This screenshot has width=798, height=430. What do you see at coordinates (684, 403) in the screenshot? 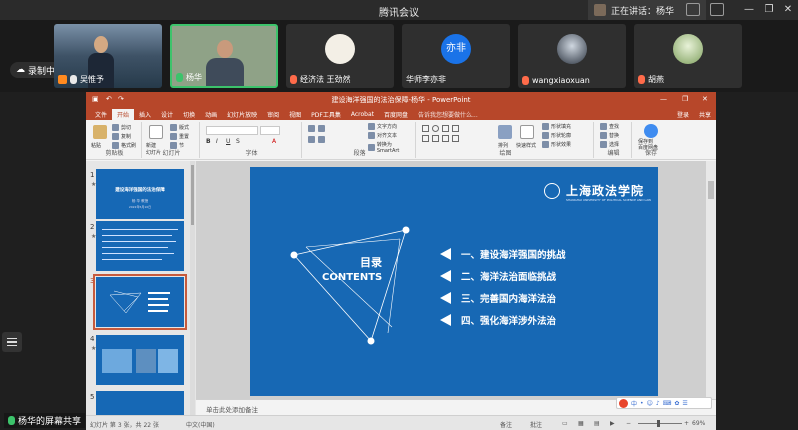
I see `menu-icon: ☰` at bounding box center [684, 403].